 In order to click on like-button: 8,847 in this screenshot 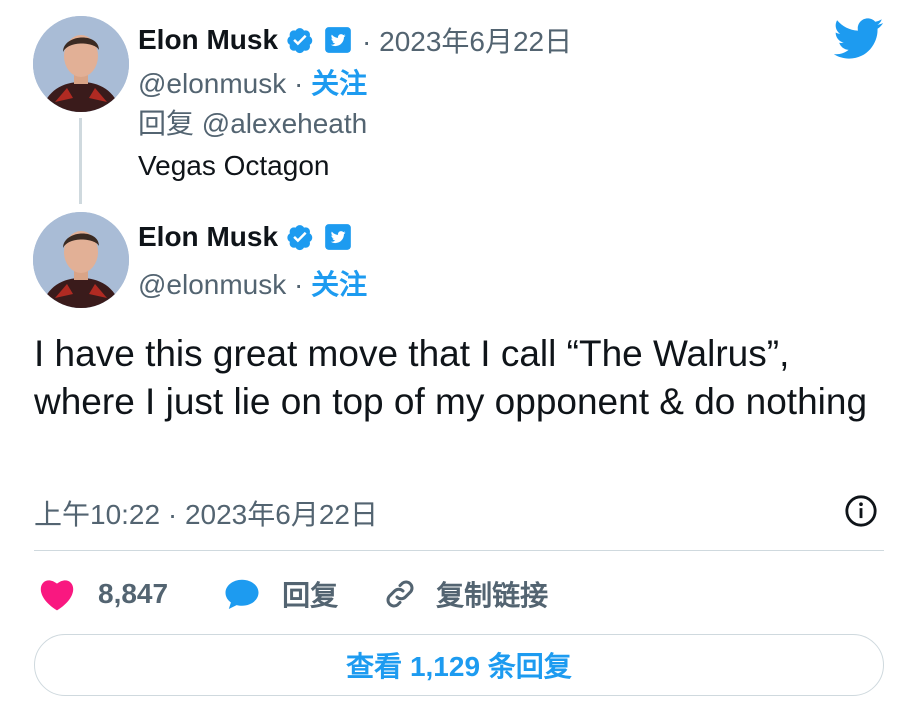, I will do `click(103, 594)`.